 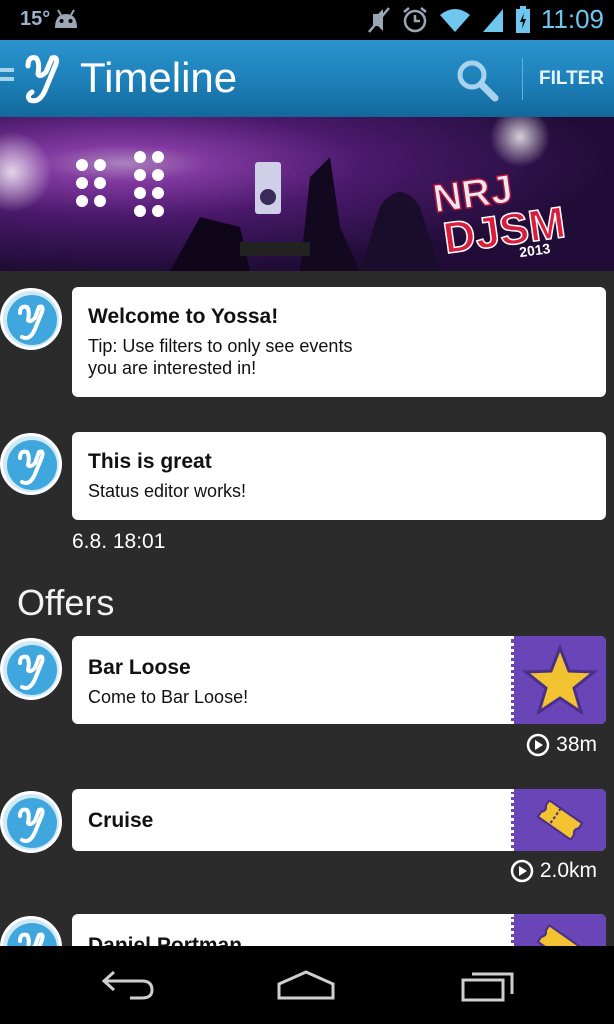 What do you see at coordinates (66, 602) in the screenshot?
I see `offers-section-title: Offers` at bounding box center [66, 602].